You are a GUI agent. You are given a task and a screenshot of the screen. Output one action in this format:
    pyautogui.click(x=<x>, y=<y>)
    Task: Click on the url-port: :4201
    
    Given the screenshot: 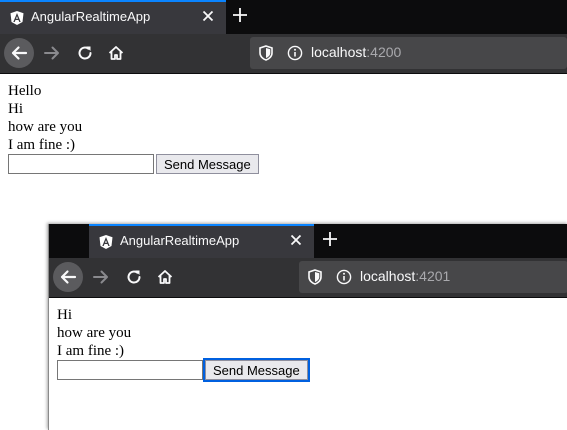 What is the action you would take?
    pyautogui.click(x=433, y=276)
    